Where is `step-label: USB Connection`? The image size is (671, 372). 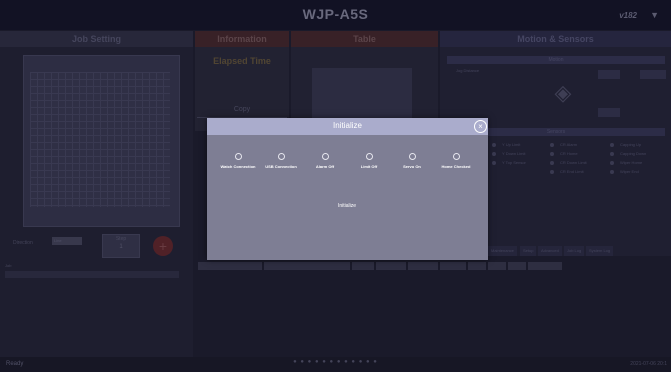
step-label: USB Connection is located at coordinates (281, 166).